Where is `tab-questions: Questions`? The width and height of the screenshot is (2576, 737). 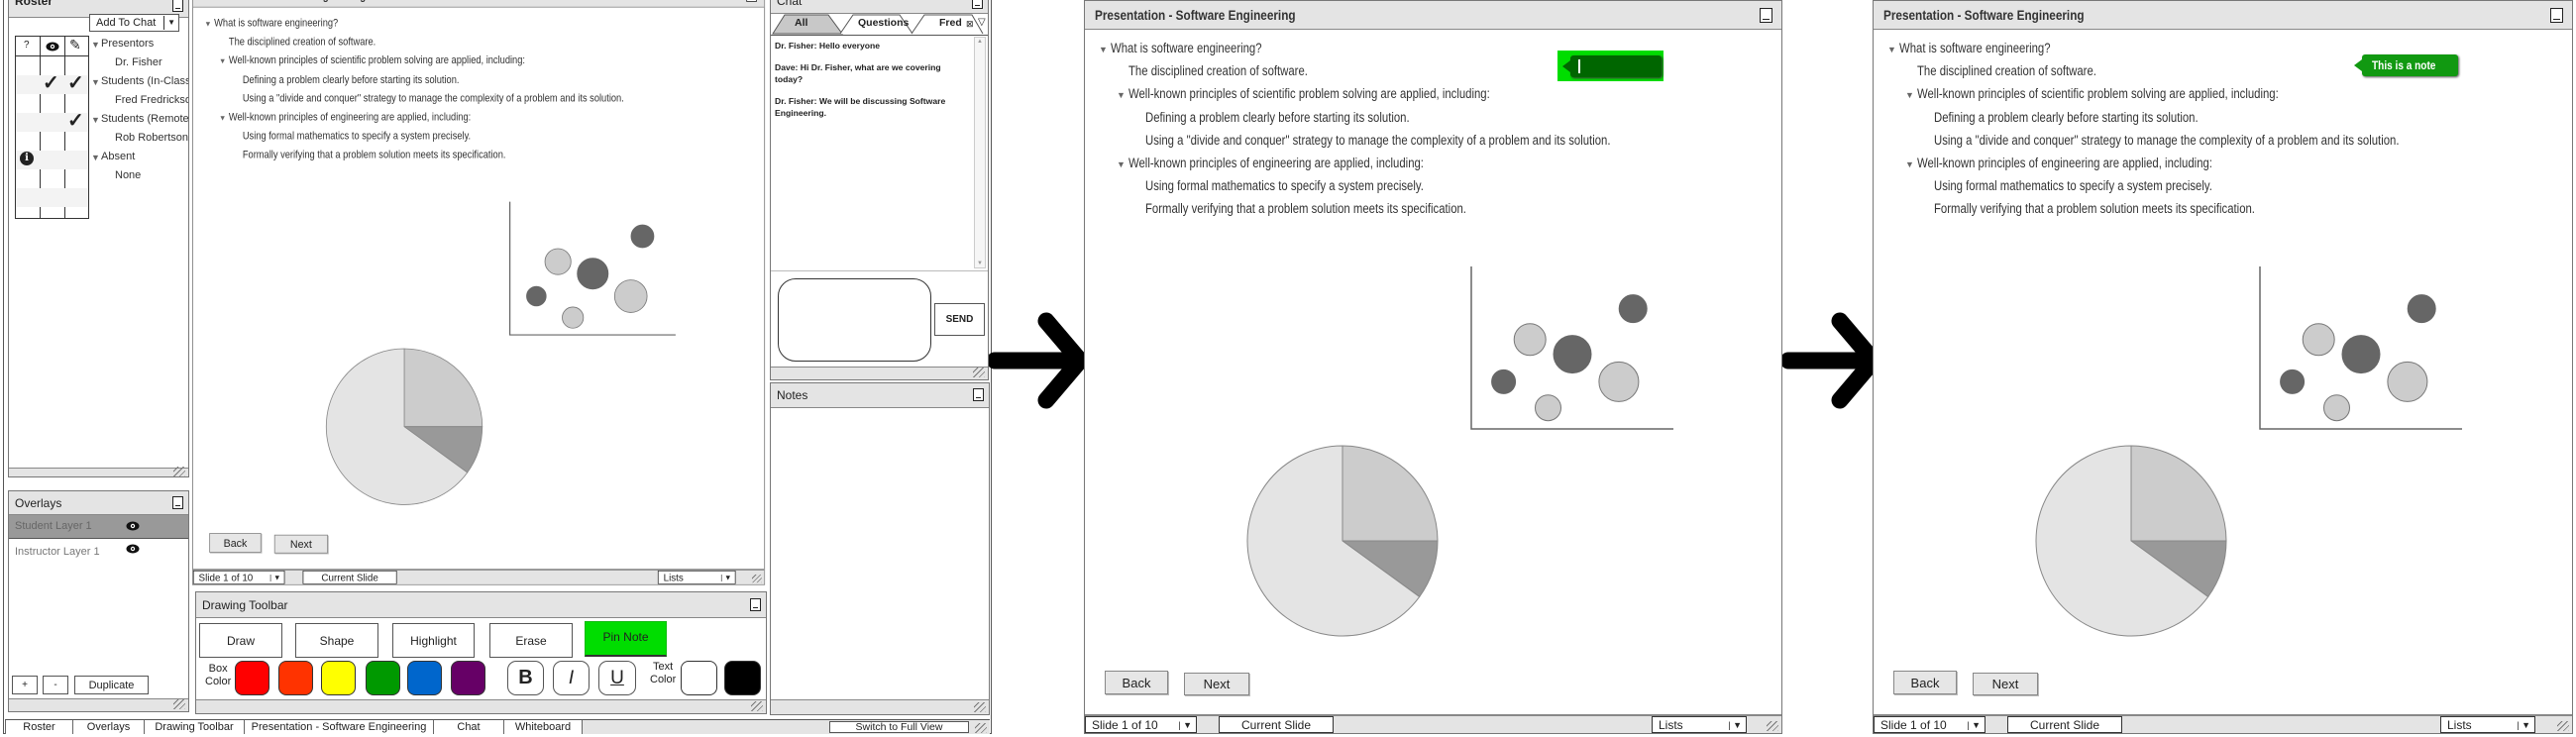
tab-questions: Questions is located at coordinates (883, 23).